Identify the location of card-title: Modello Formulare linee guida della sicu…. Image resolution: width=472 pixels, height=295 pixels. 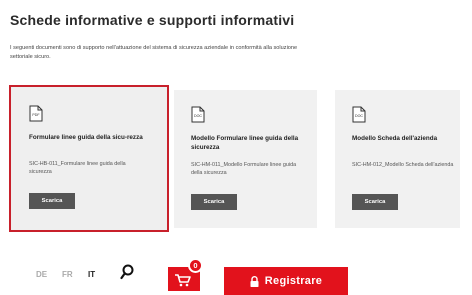
(245, 143).